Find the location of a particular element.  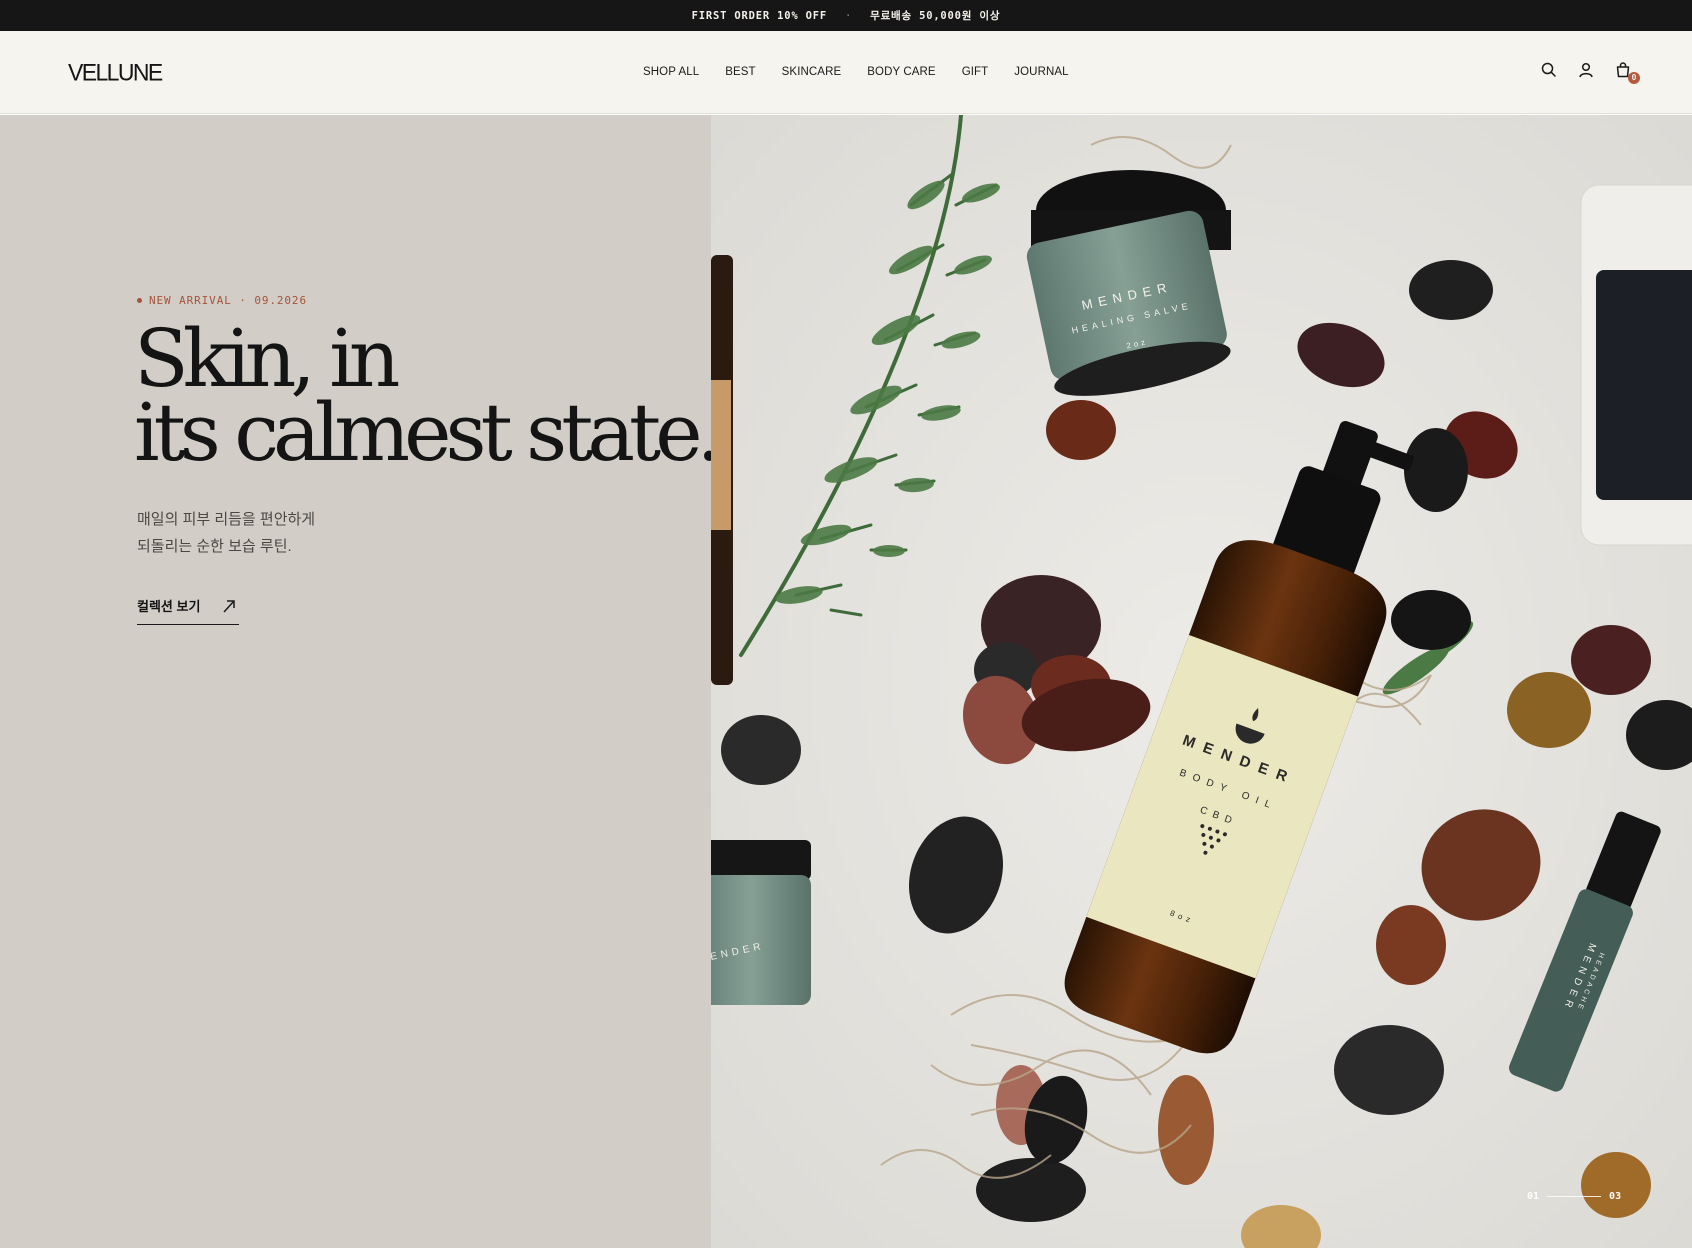

subtitle-line-1: 매일의 피부 리듬을 편안하게 is located at coordinates (226, 519).